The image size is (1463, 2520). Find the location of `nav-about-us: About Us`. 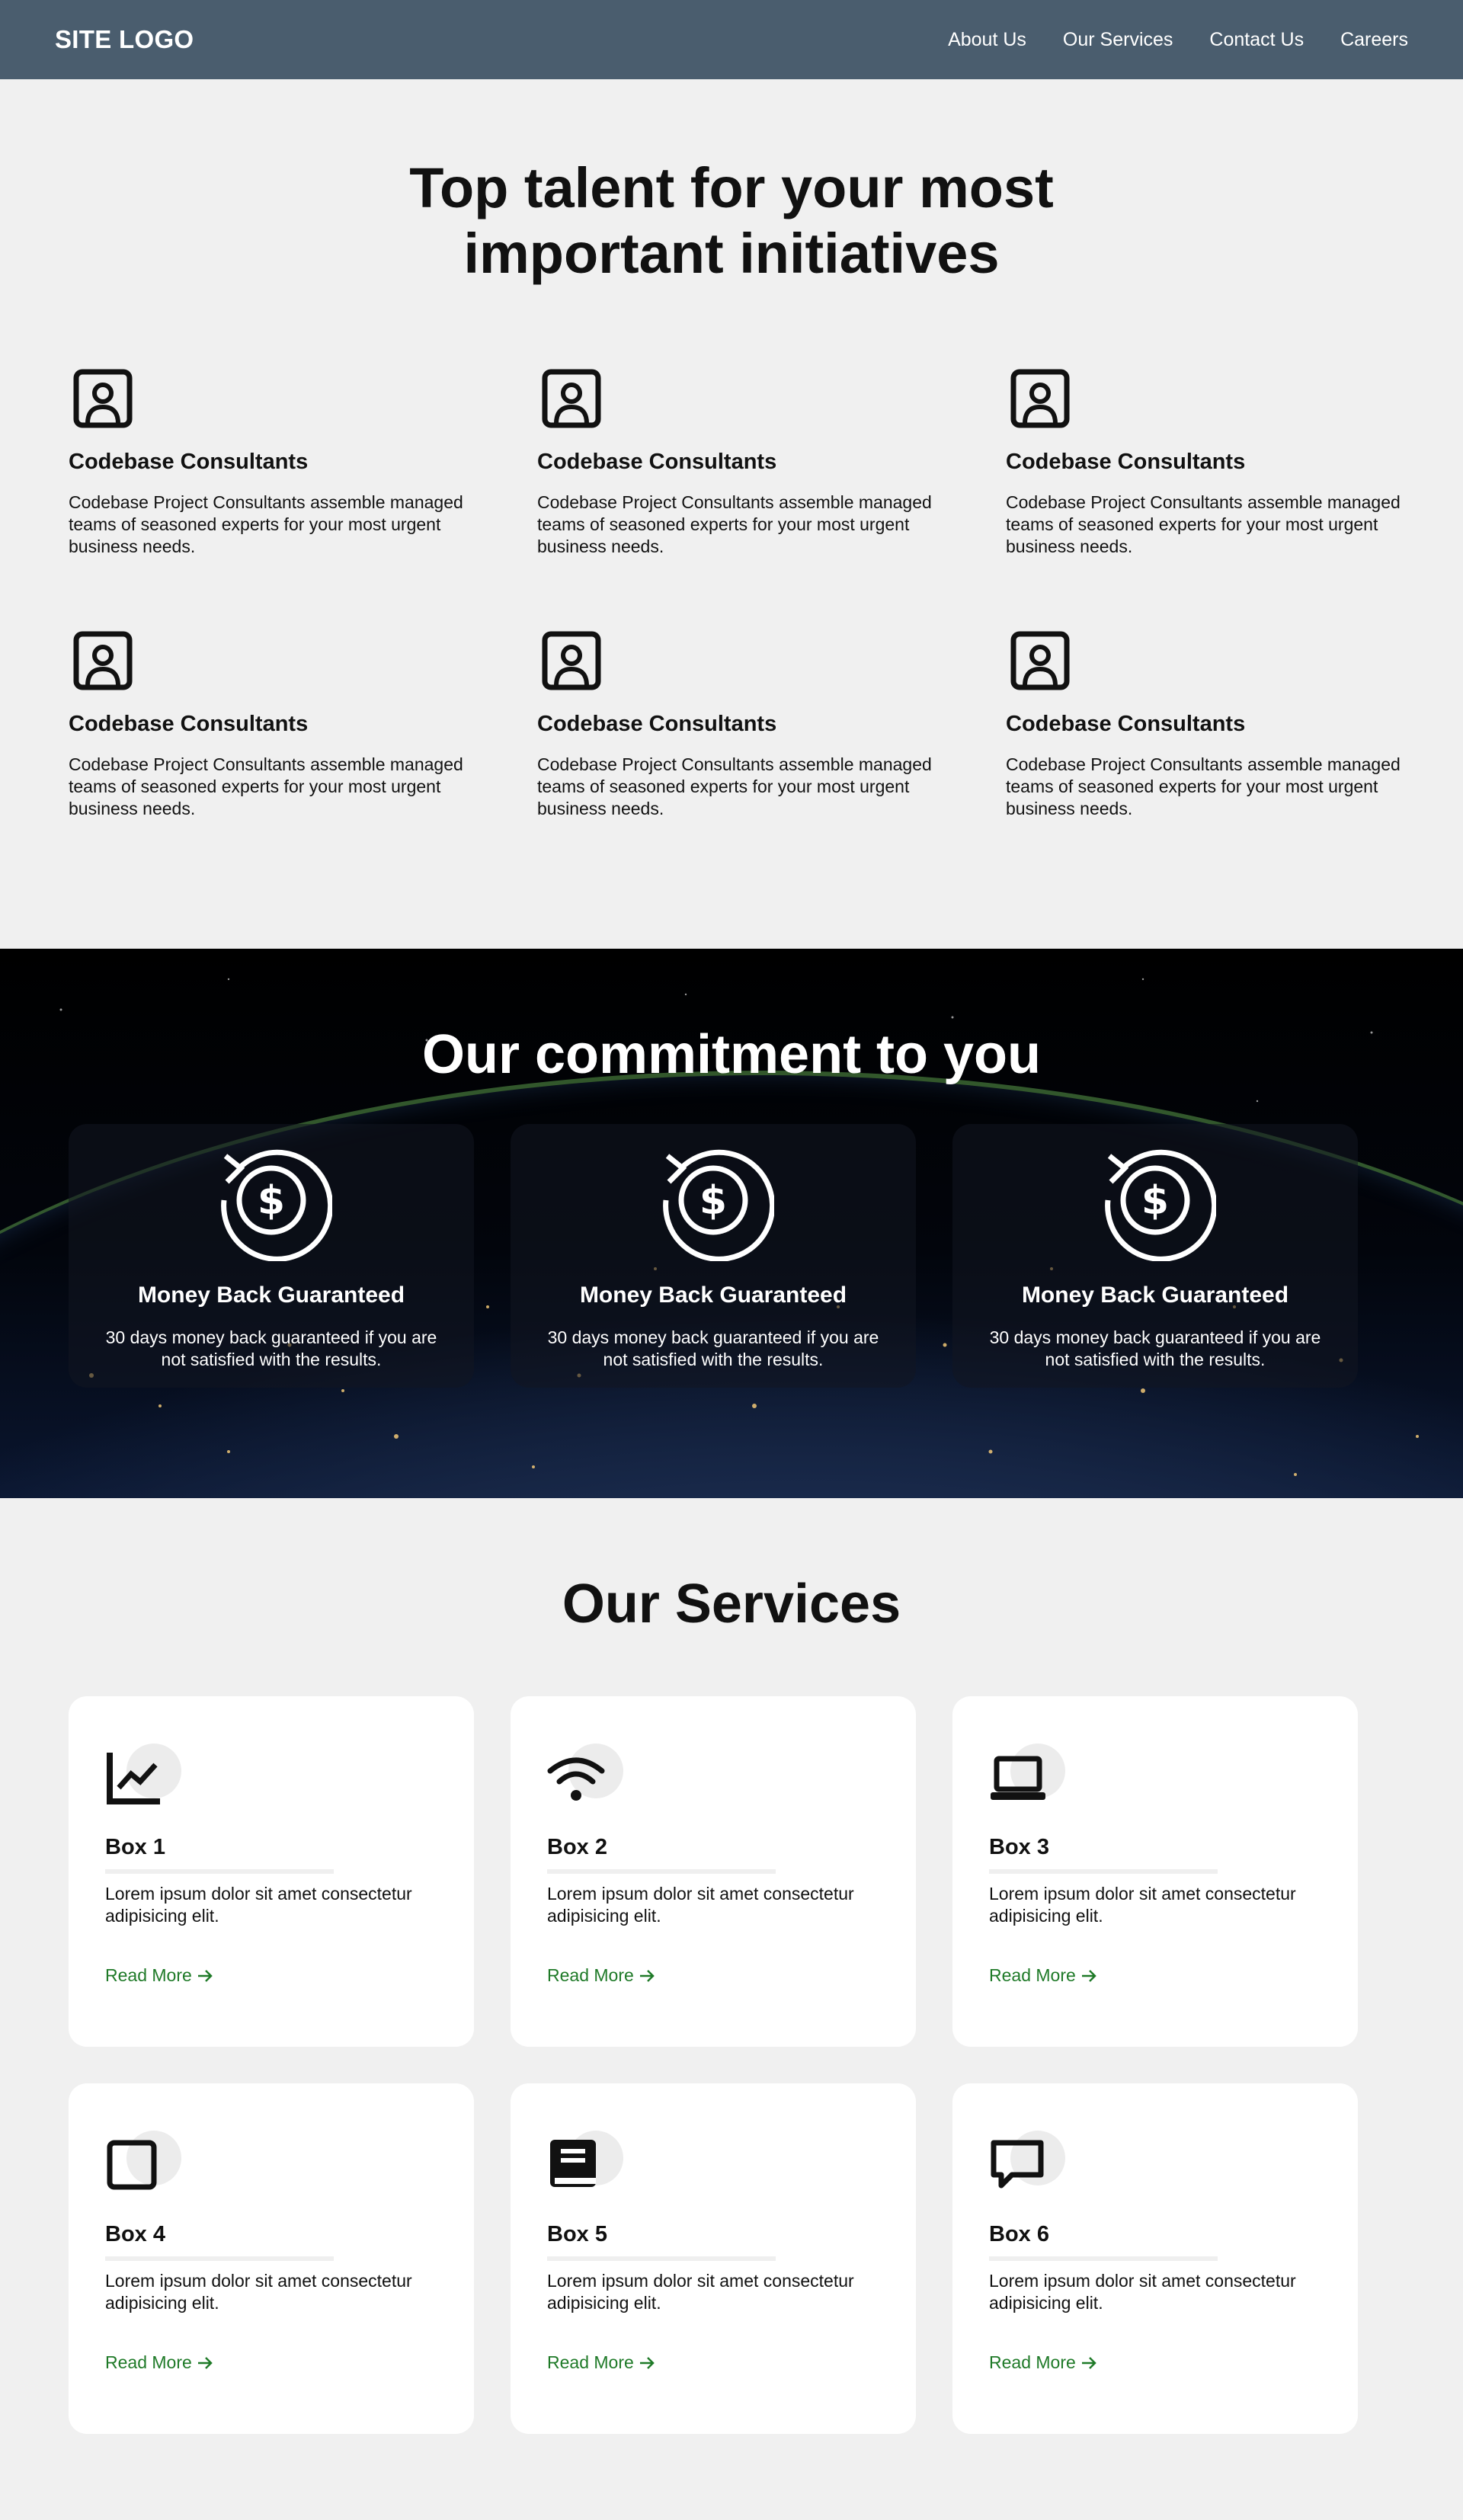

nav-about-us: About Us is located at coordinates (987, 40).